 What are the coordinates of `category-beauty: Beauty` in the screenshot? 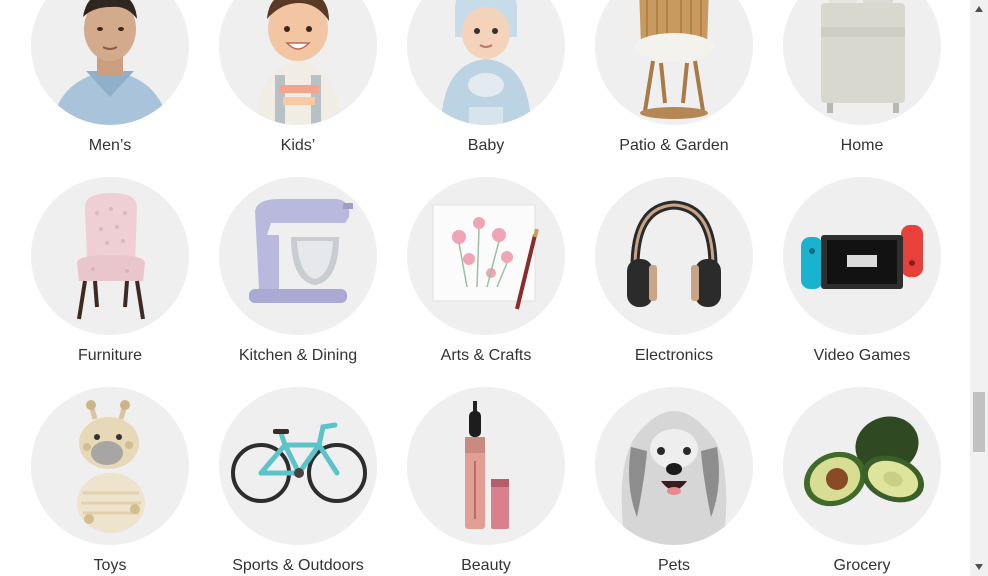 It's located at (486, 481).